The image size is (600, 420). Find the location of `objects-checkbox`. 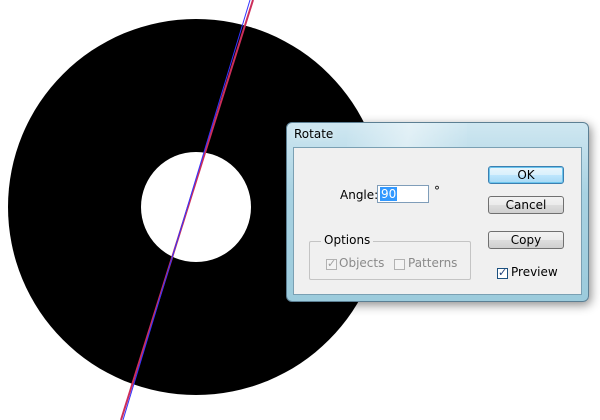

objects-checkbox is located at coordinates (331, 263).